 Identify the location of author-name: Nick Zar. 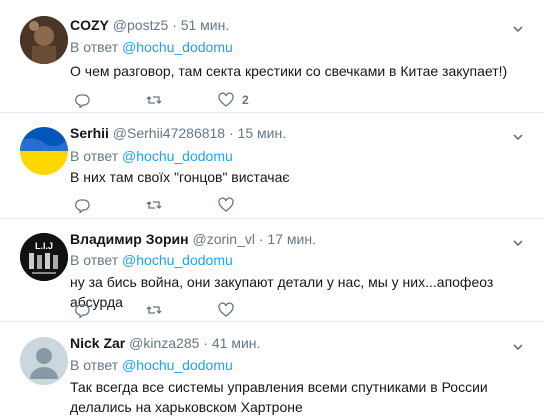
(97, 343).